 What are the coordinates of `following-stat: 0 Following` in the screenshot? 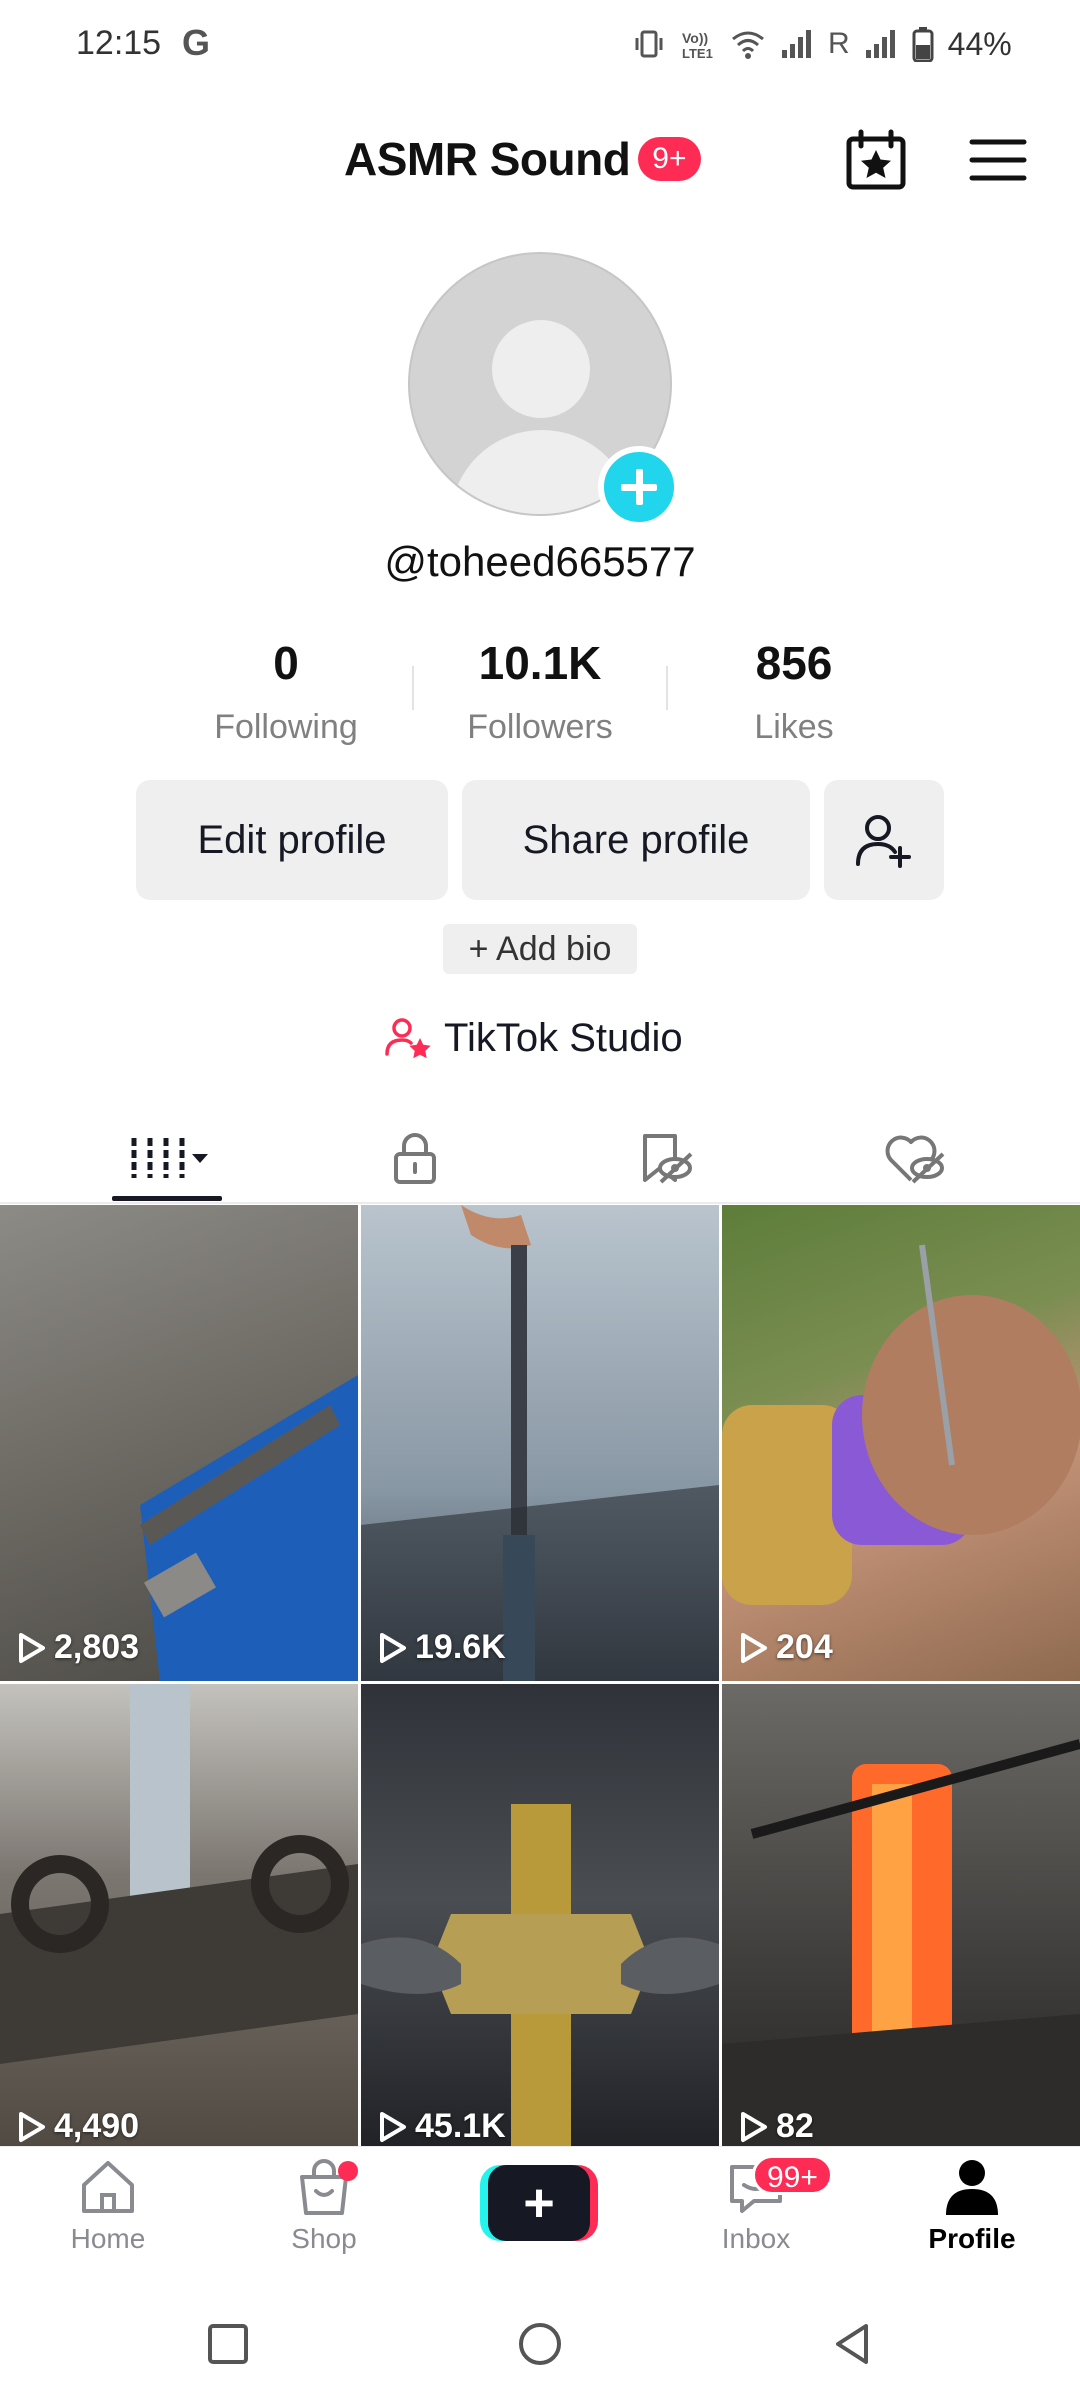 It's located at (286, 691).